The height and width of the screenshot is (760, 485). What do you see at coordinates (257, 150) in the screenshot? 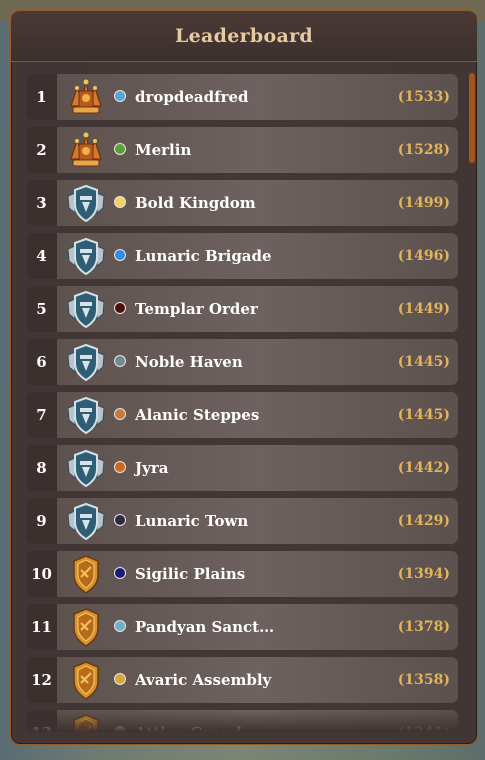
I see `entry-cell: Merlin (1528)` at bounding box center [257, 150].